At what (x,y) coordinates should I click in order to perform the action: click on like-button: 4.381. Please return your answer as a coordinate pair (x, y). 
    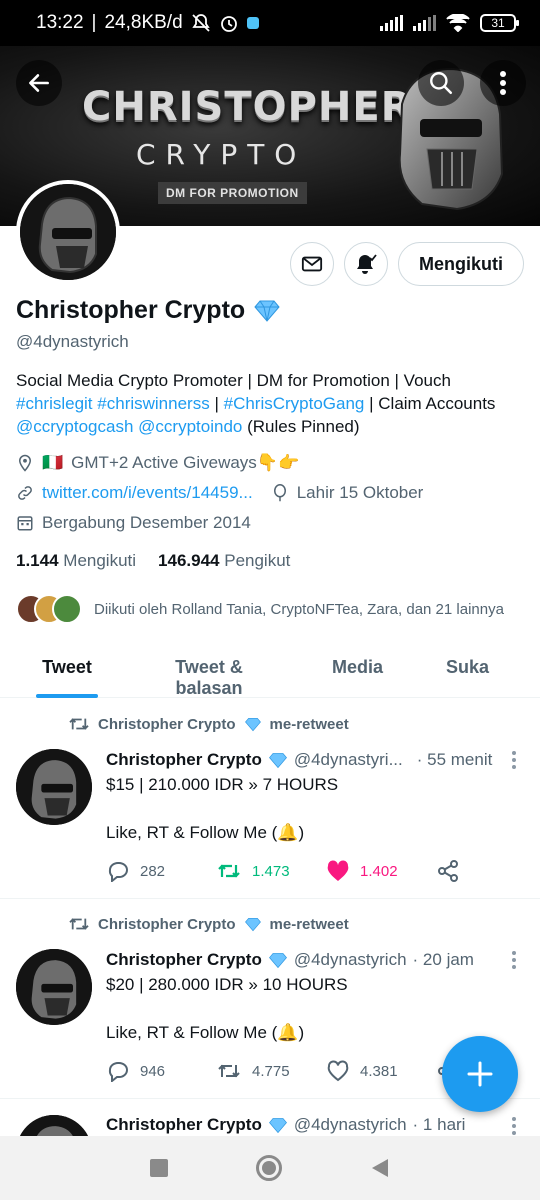
    Looking at the image, I should click on (381, 1071).